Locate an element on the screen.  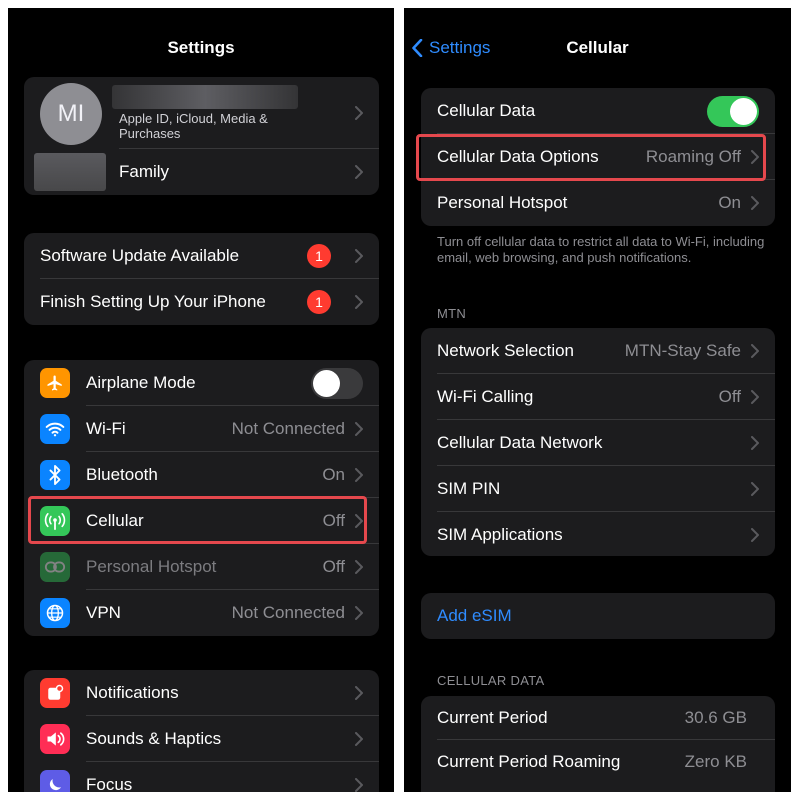
cellular-data-options-row: Cellular Data Options Roaming Off is located at coordinates (598, 157).